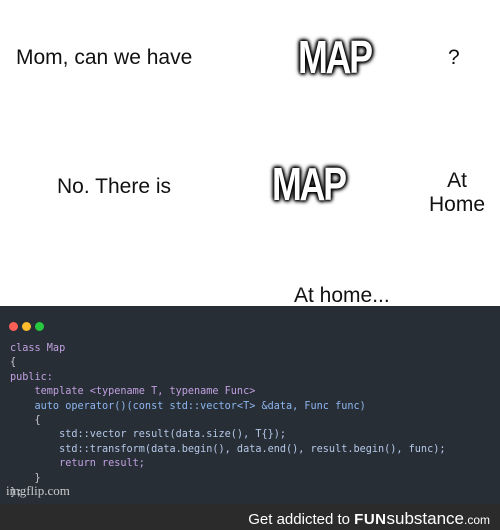 This screenshot has width=500, height=530. I want to click on brand-tld: .com, so click(476, 520).